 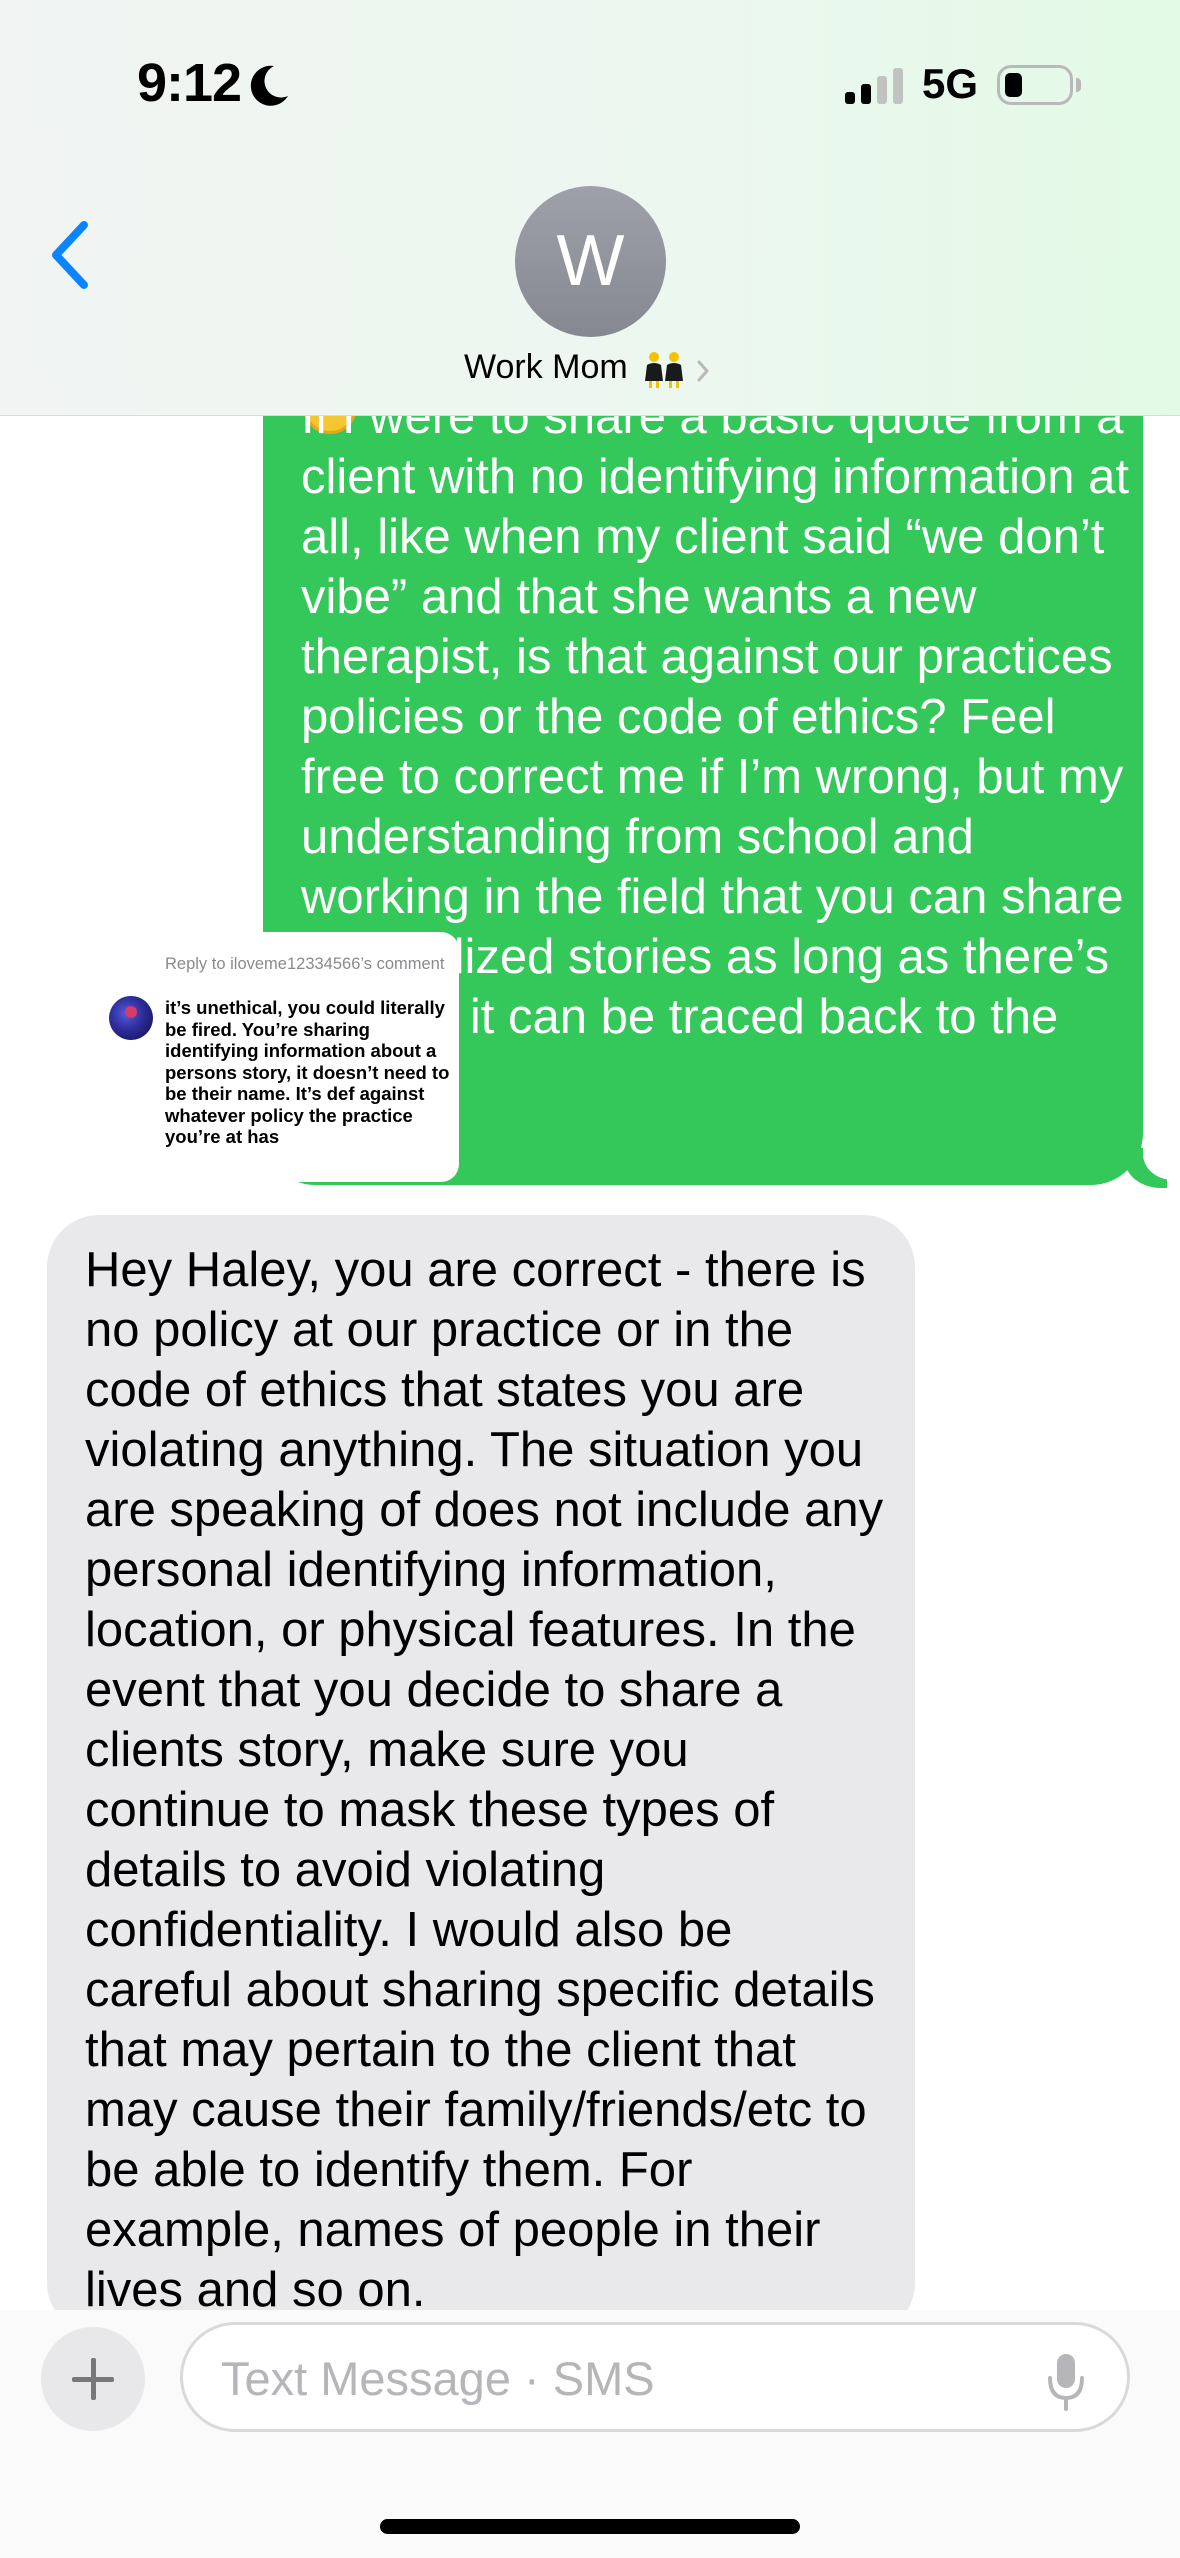 What do you see at coordinates (1078, 85) in the screenshot?
I see `battery-nub` at bounding box center [1078, 85].